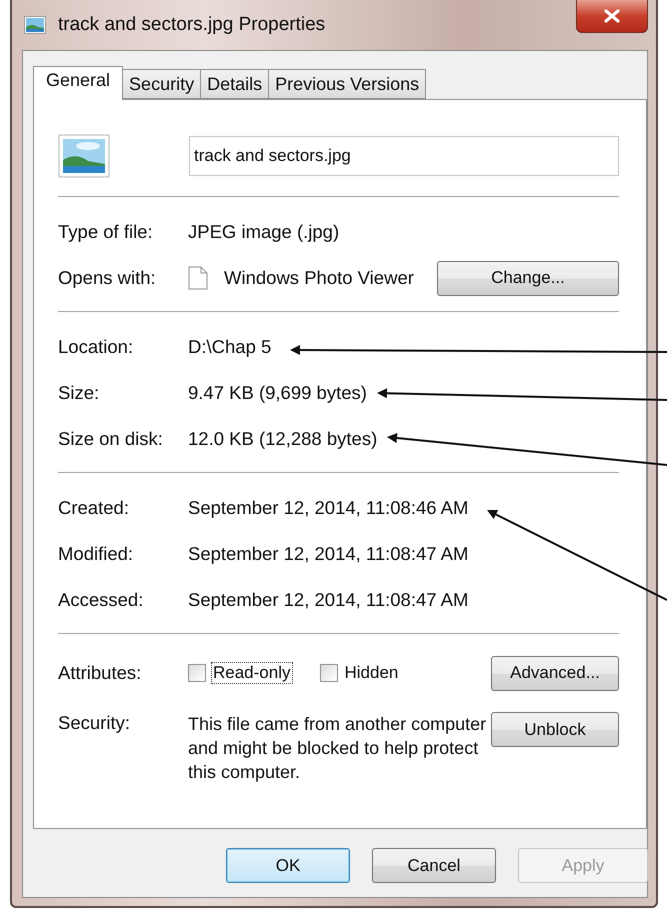  What do you see at coordinates (347, 84) in the screenshot?
I see `tab: Previous Versions` at bounding box center [347, 84].